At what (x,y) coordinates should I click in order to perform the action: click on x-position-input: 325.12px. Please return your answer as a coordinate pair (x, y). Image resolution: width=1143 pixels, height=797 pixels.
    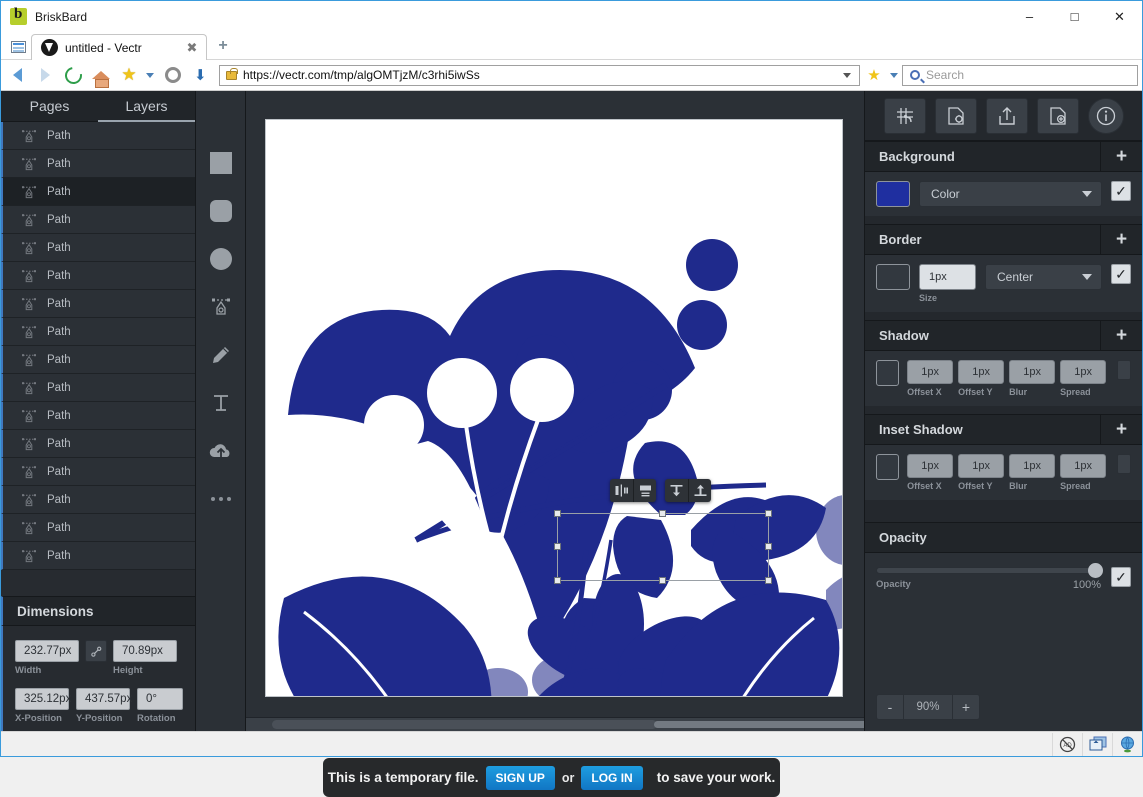
    Looking at the image, I should click on (43, 699).